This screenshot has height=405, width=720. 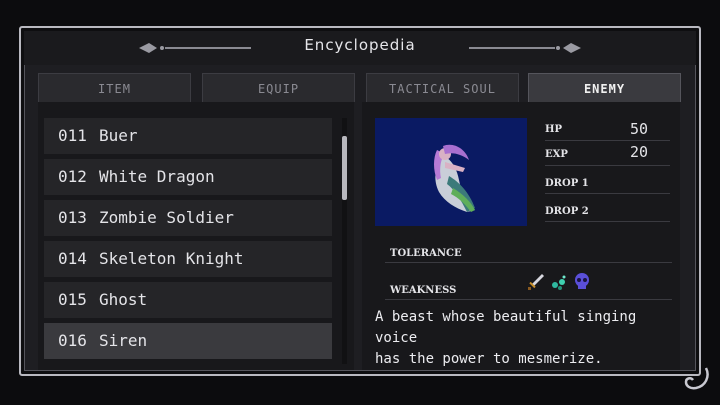 What do you see at coordinates (278, 87) in the screenshot?
I see `tab-equip: EQUIP` at bounding box center [278, 87].